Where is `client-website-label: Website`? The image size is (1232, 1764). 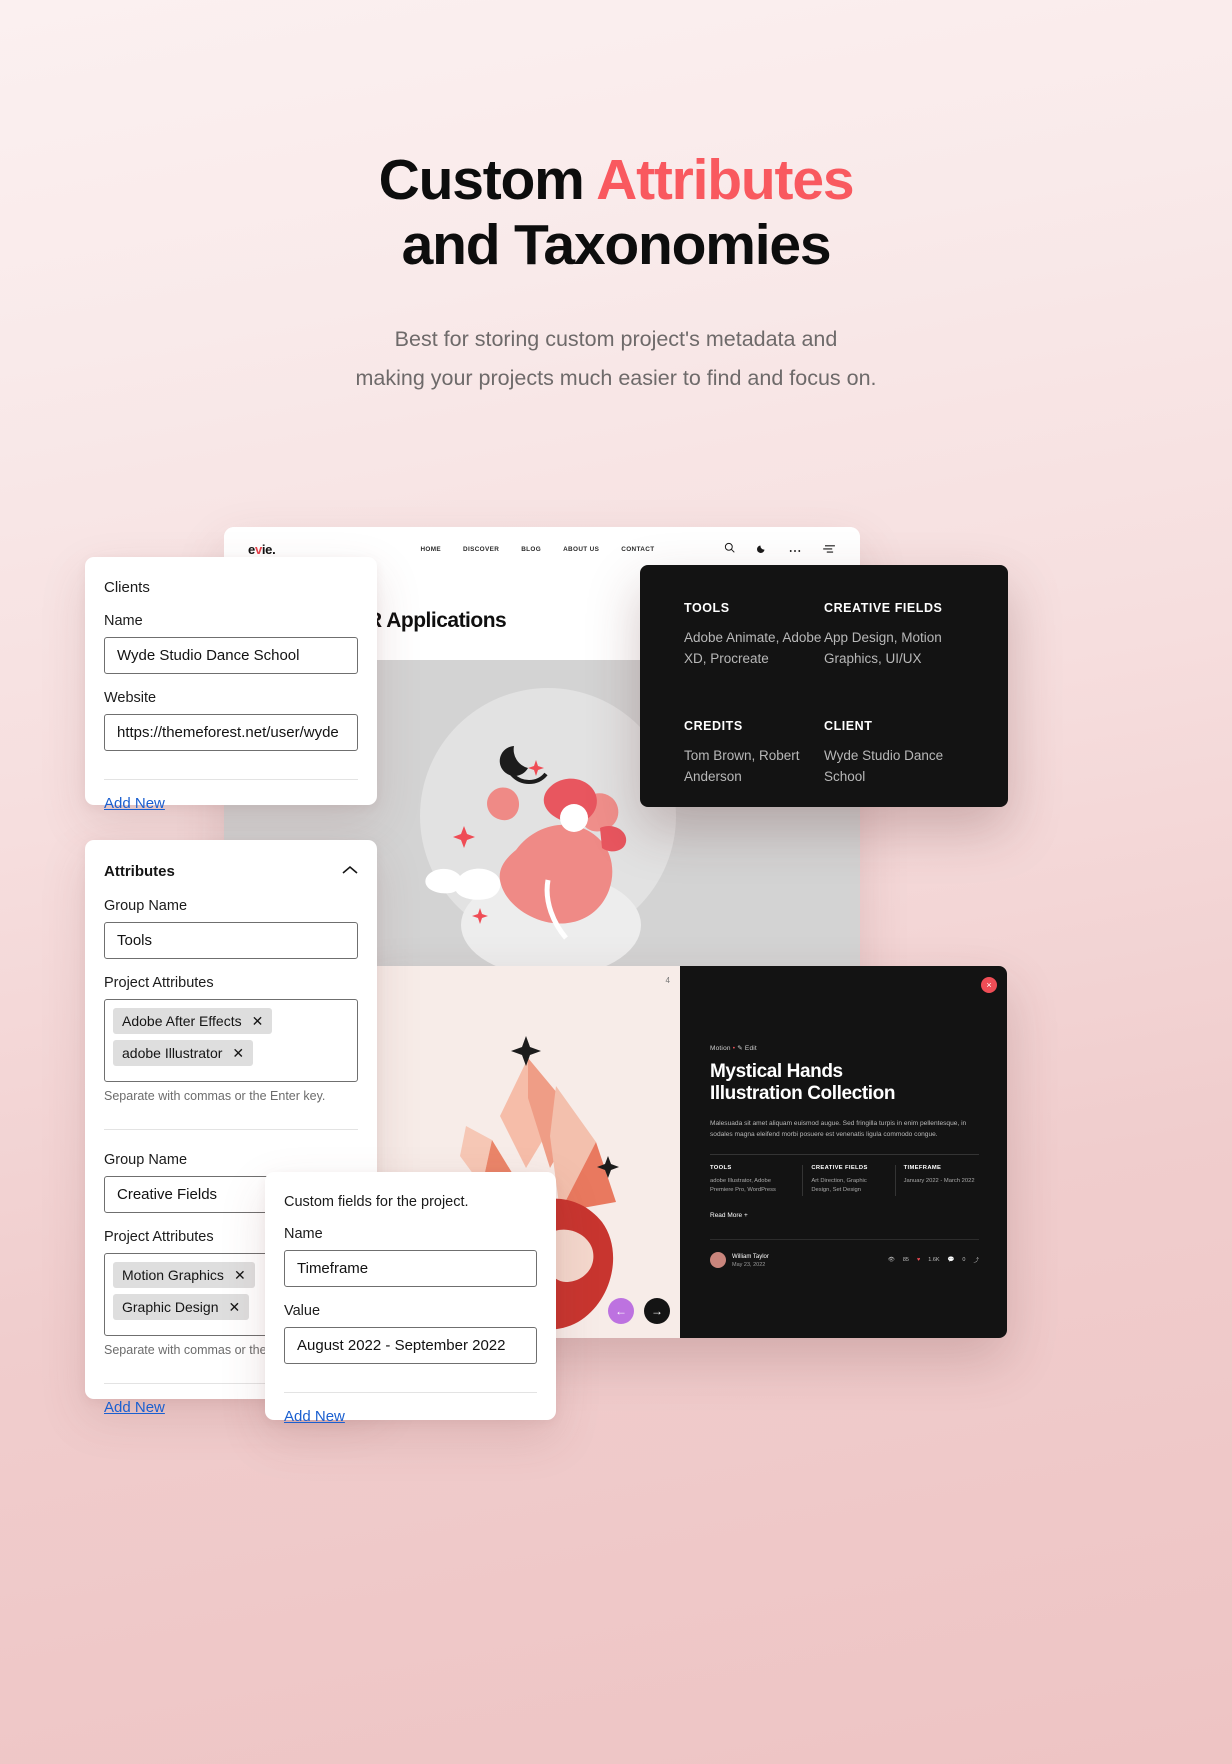 client-website-label: Website is located at coordinates (130, 698).